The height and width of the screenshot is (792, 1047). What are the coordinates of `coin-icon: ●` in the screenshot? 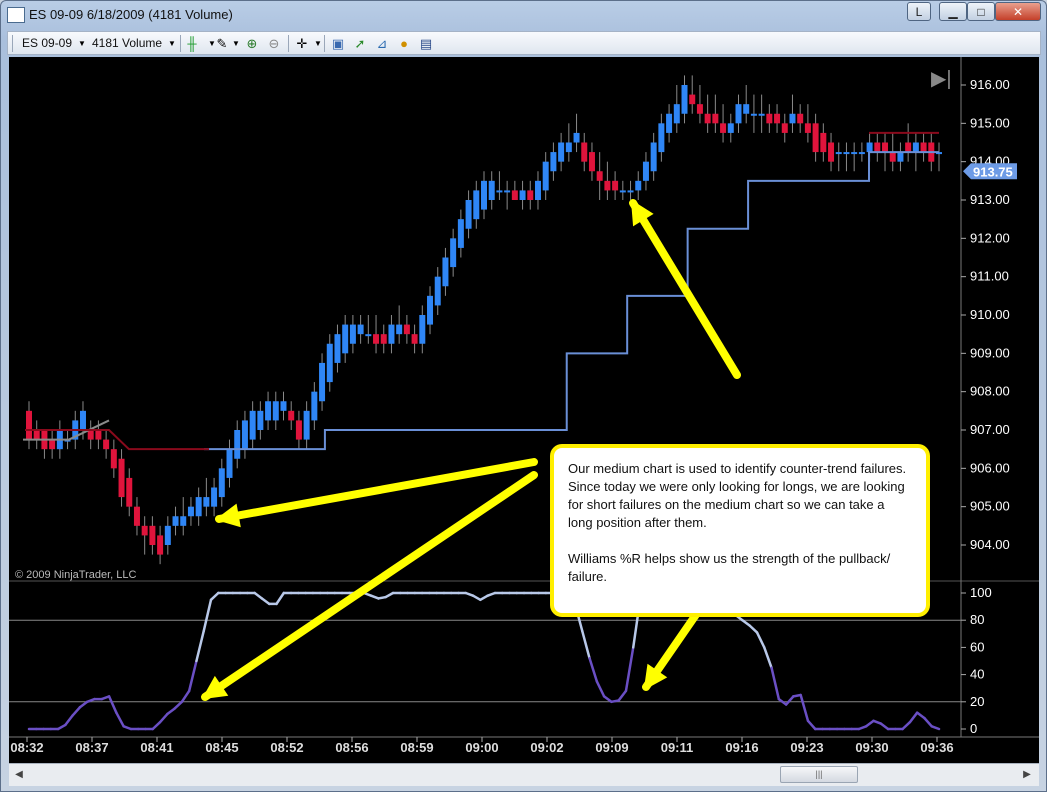 It's located at (404, 44).